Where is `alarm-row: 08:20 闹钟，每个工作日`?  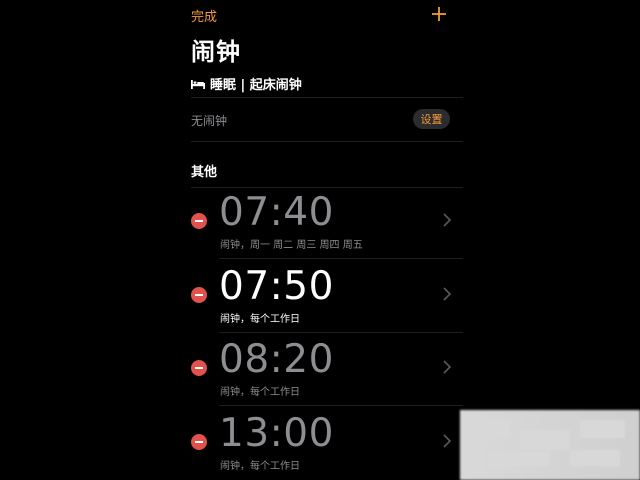
alarm-row: 08:20 闹钟，每个工作日 is located at coordinates (320, 370).